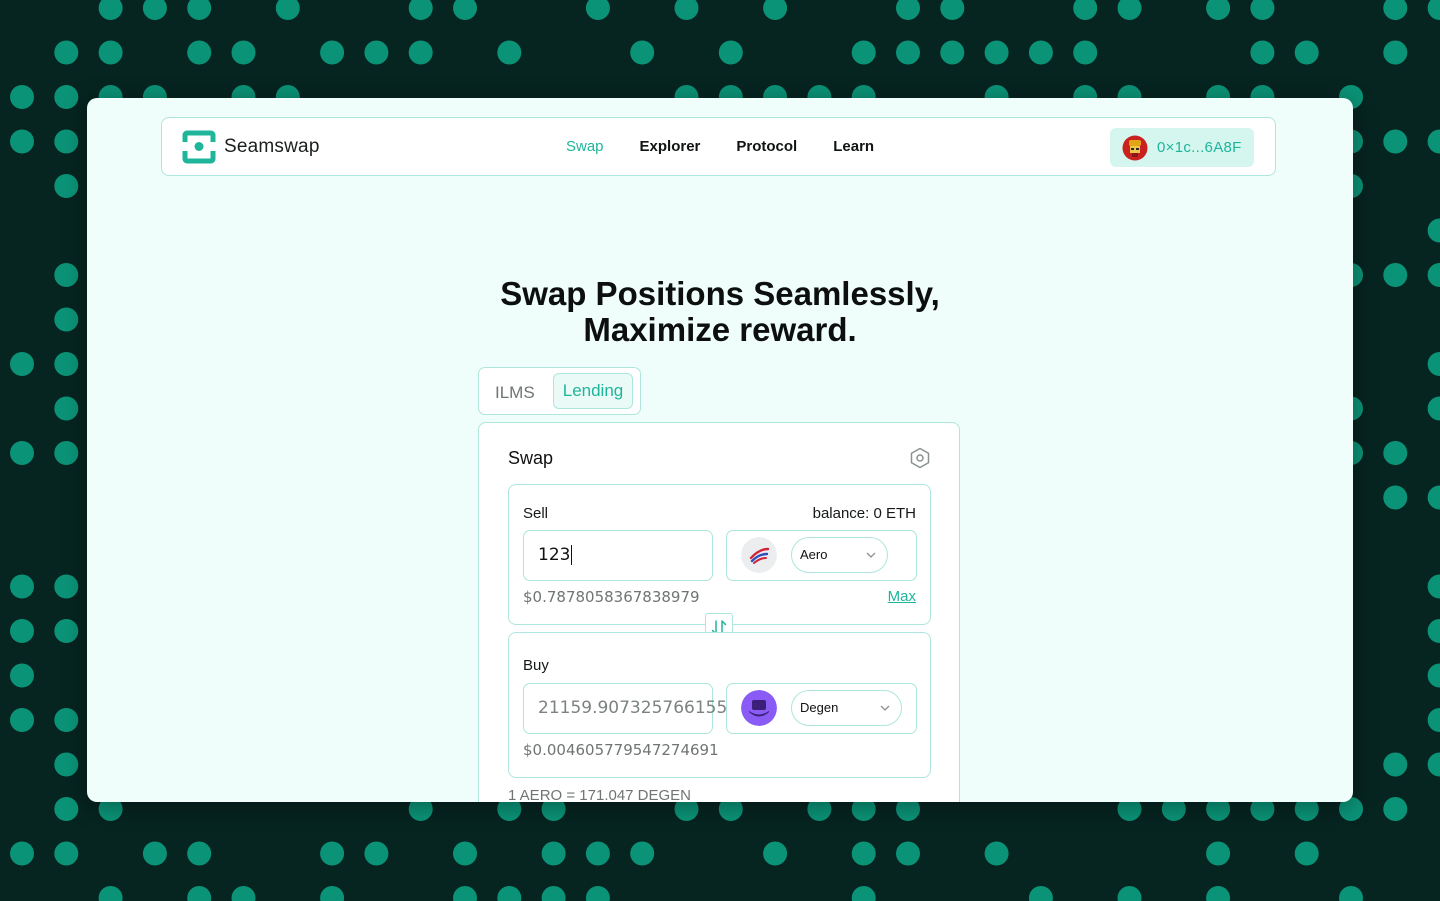  I want to click on sell-amount-input: 123, so click(618, 555).